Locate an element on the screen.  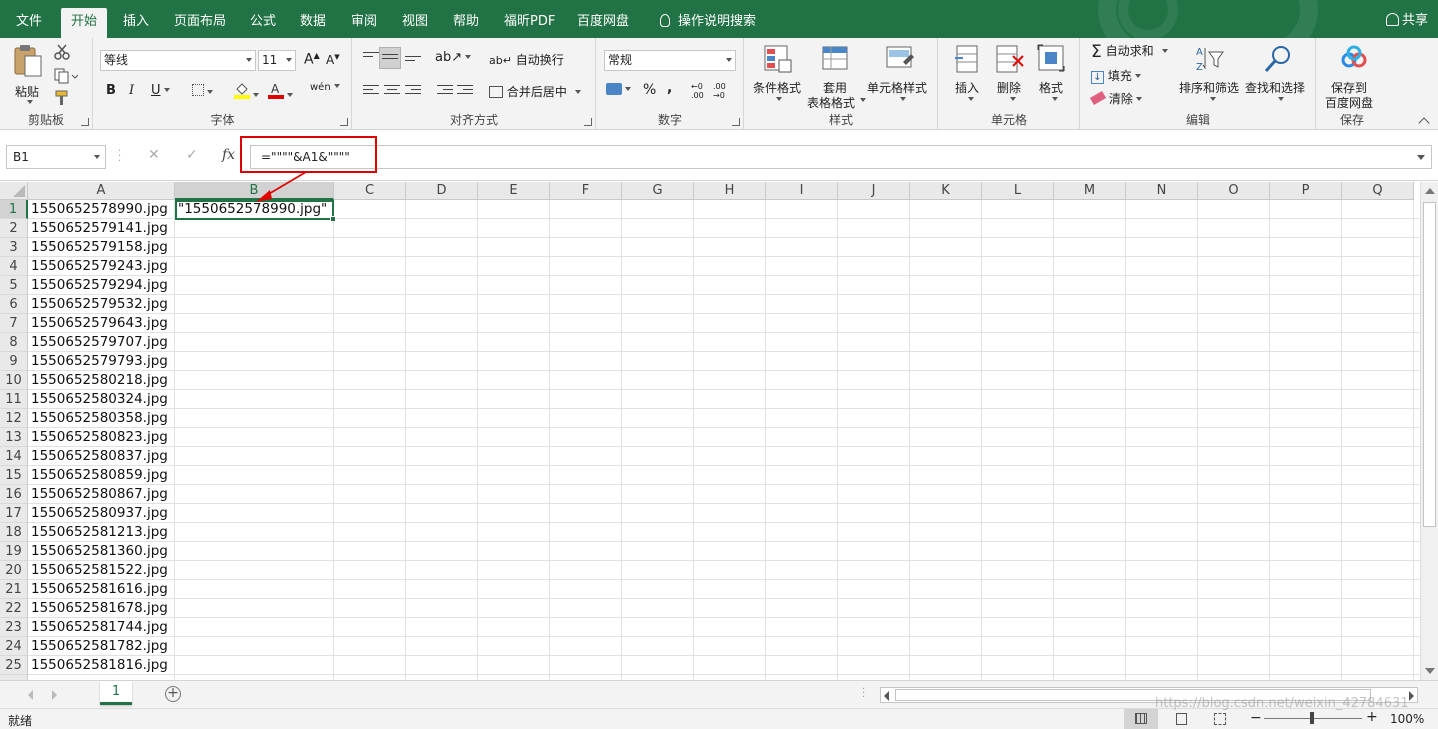
chevron-down-icon is located at coordinates (1421, 157).